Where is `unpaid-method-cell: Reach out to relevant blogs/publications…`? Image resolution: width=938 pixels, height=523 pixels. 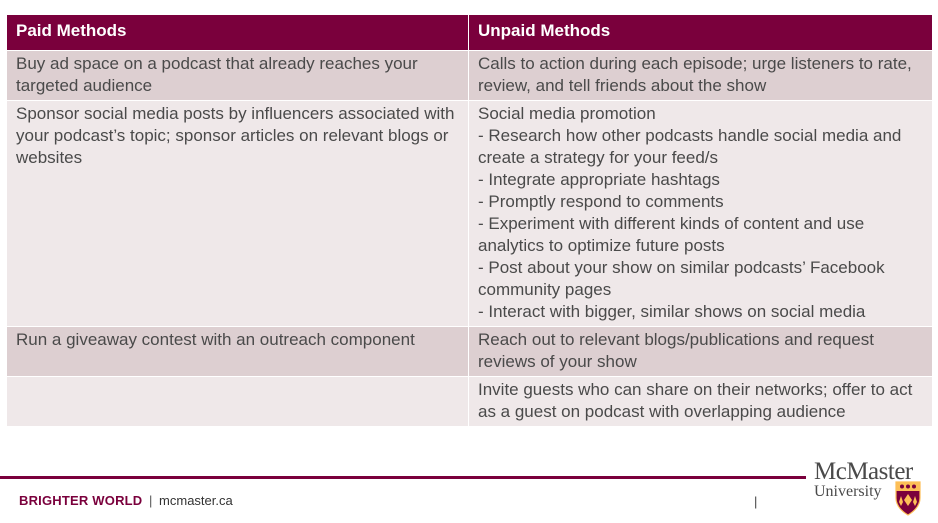
unpaid-method-cell: Reach out to relevant blogs/publications… is located at coordinates (700, 351).